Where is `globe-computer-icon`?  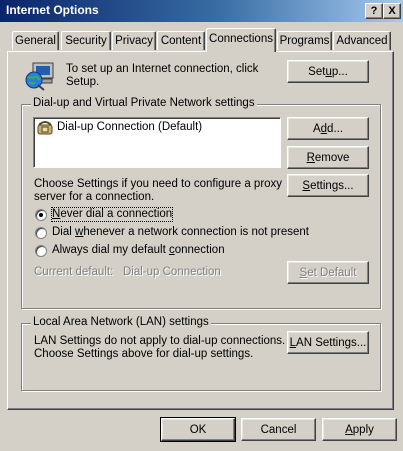
globe-computer-icon is located at coordinates (39, 76).